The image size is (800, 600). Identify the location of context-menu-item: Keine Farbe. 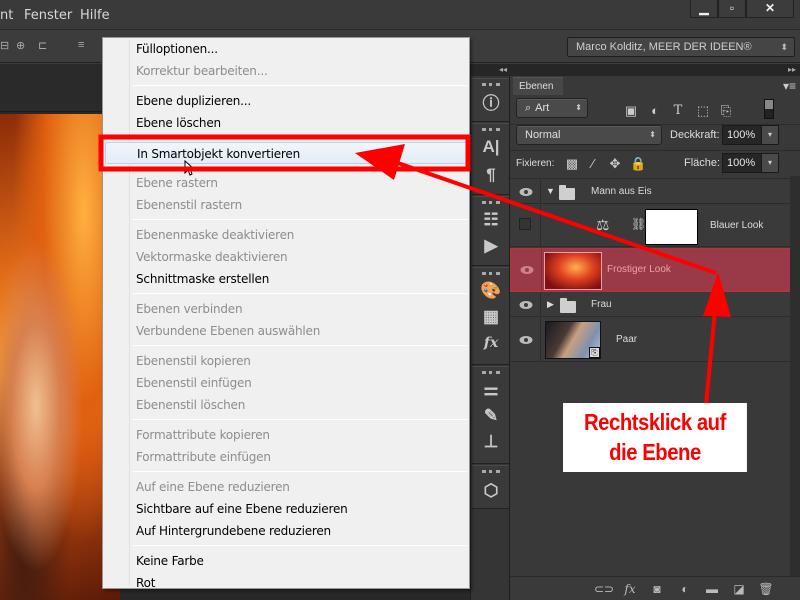
(286, 561).